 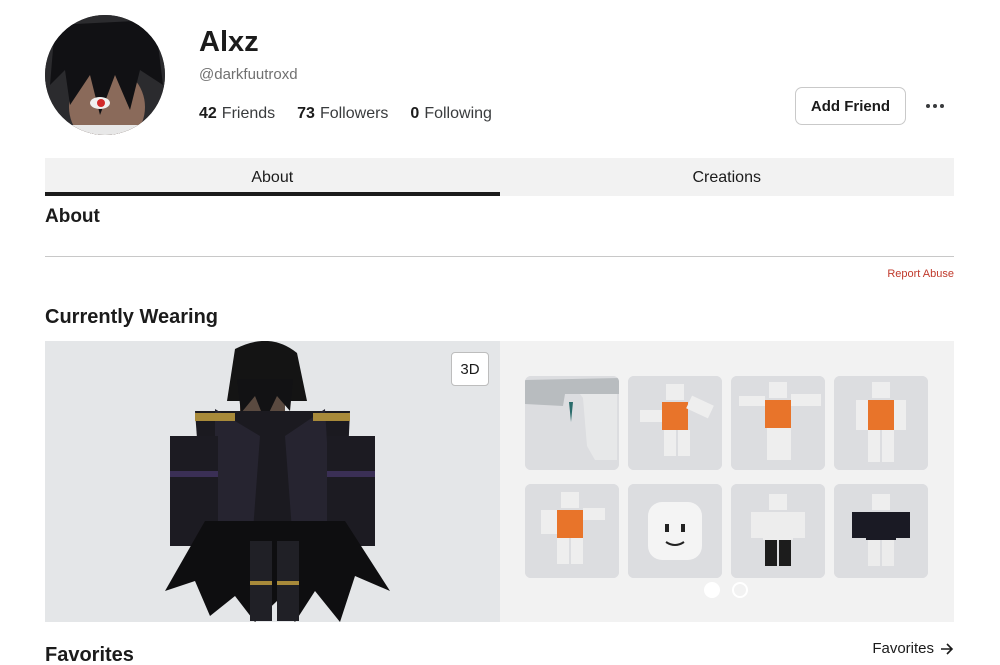 I want to click on worn-items-grid, so click(x=726, y=477).